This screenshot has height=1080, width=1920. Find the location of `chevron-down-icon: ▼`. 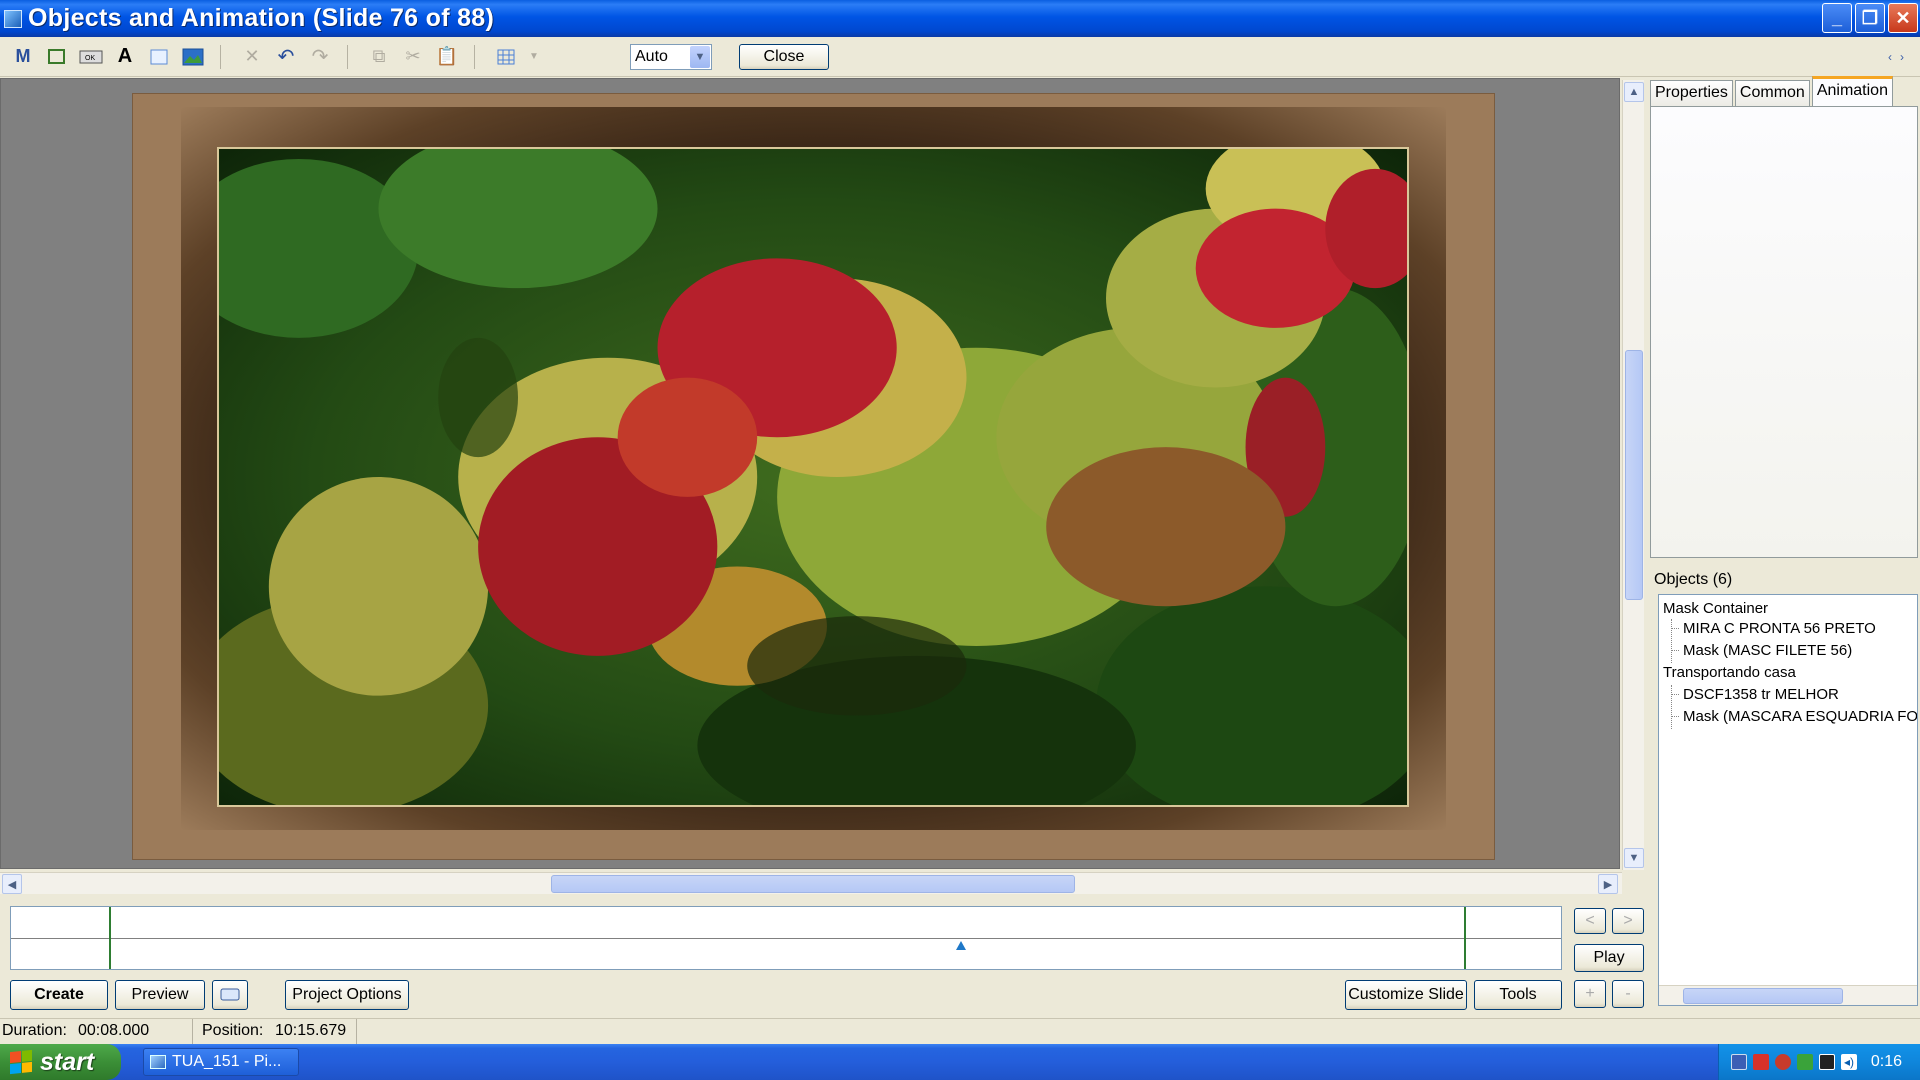

chevron-down-icon: ▼ is located at coordinates (700, 57).